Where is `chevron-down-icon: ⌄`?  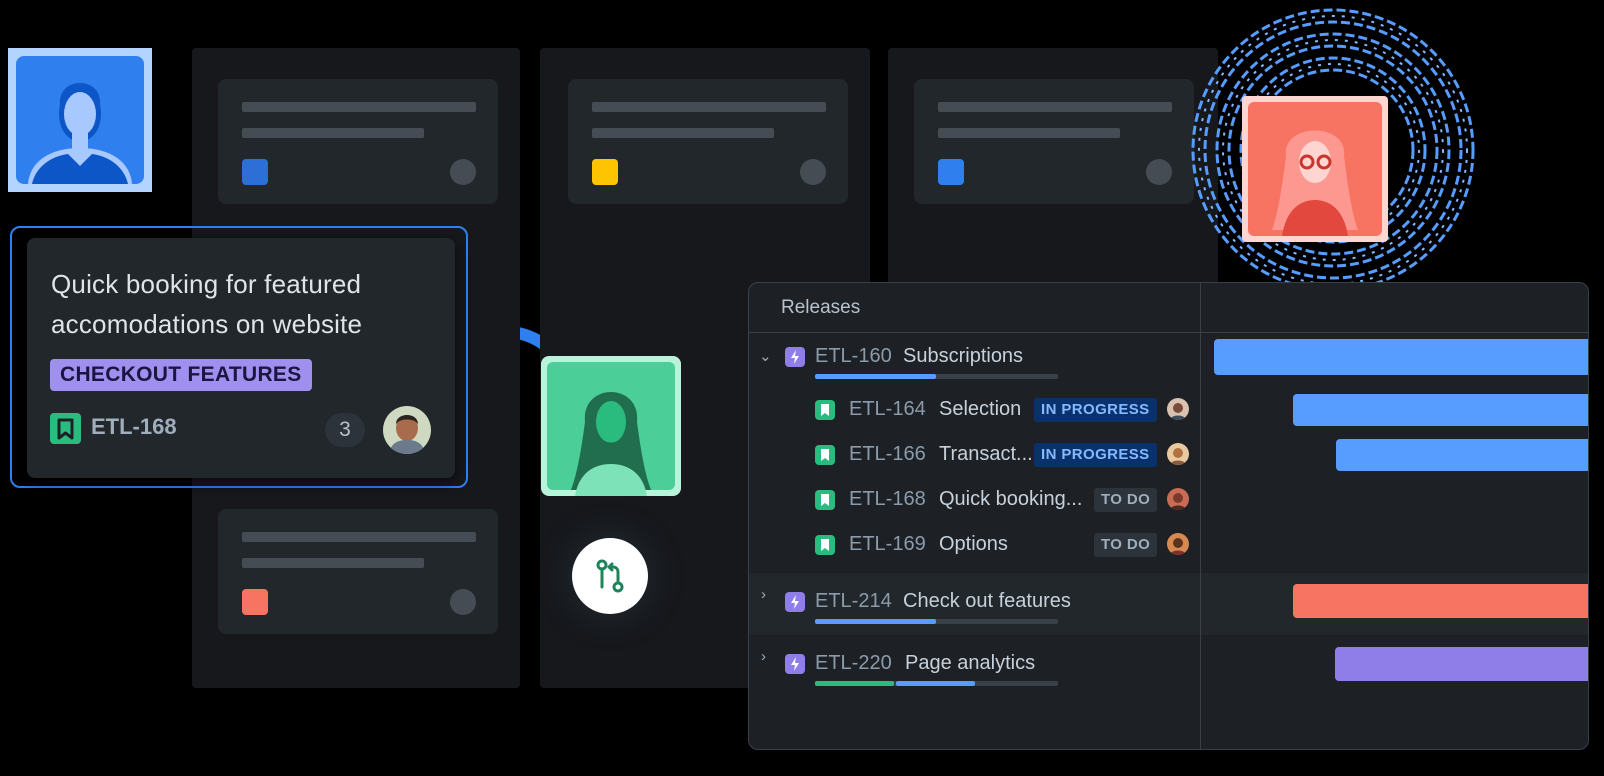 chevron-down-icon: ⌄ is located at coordinates (765, 356).